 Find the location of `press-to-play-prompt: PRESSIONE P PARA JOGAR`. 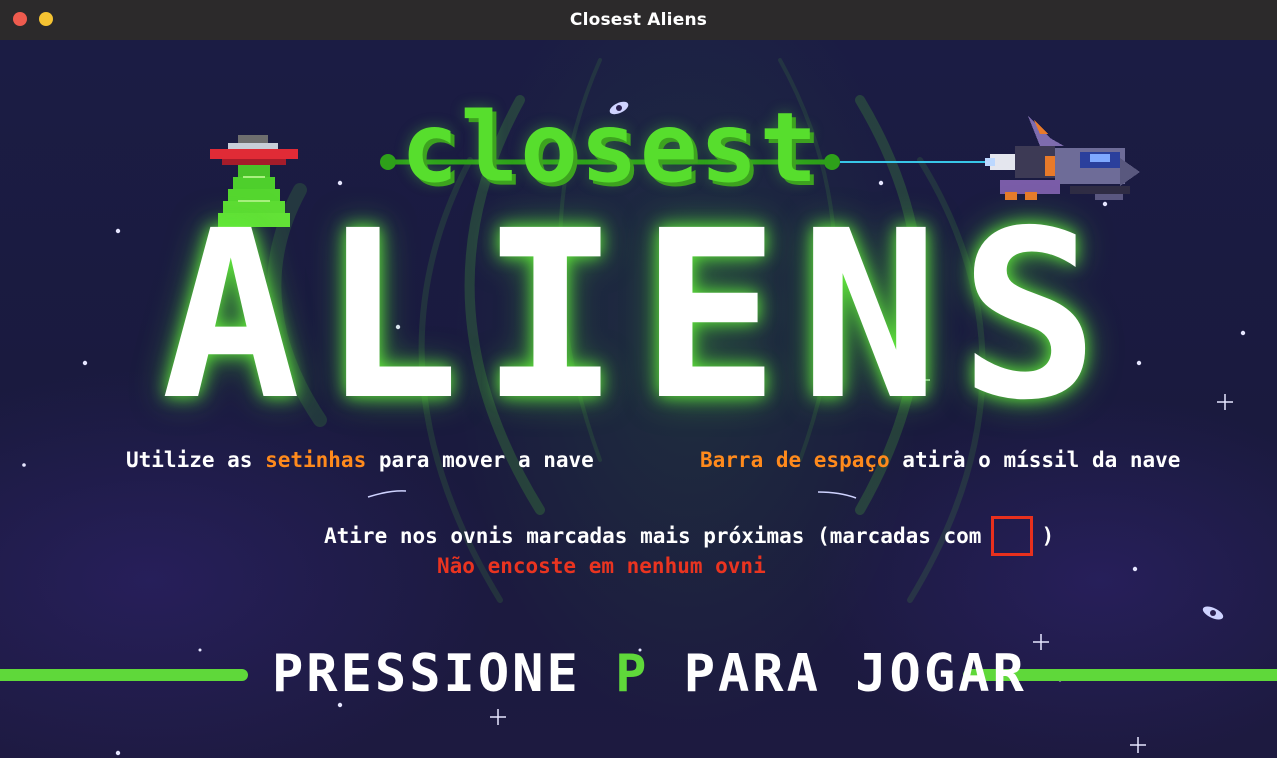

press-to-play-prompt: PRESSIONE P PARA JOGAR is located at coordinates (648, 674).